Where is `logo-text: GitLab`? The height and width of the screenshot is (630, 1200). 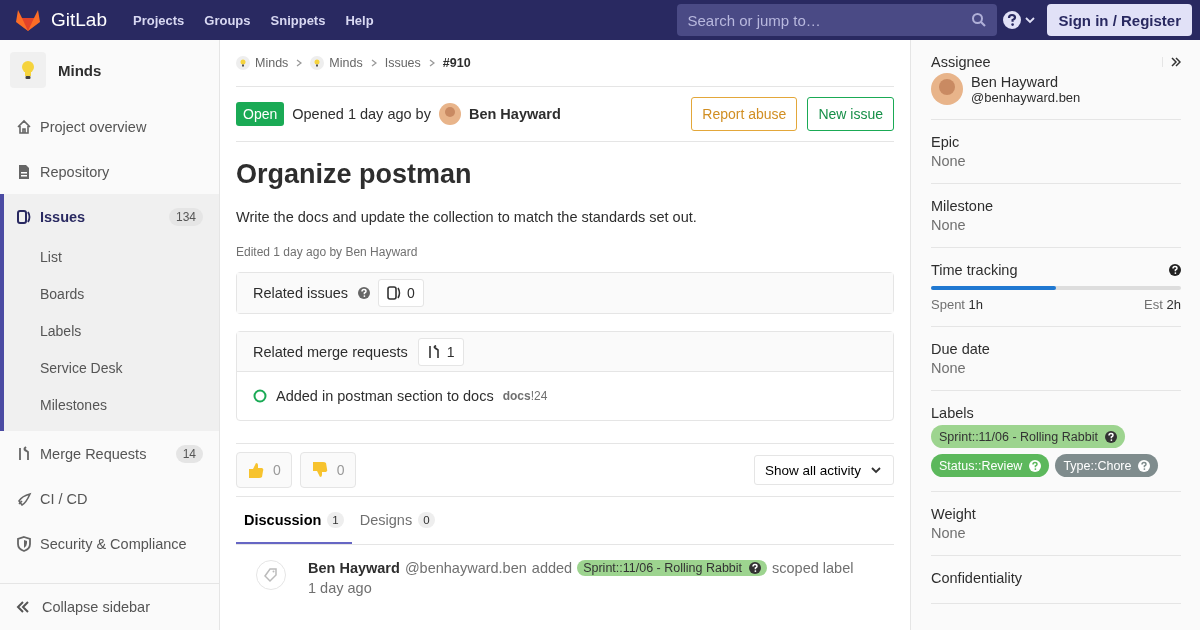
logo-text: GitLab is located at coordinates (79, 20).